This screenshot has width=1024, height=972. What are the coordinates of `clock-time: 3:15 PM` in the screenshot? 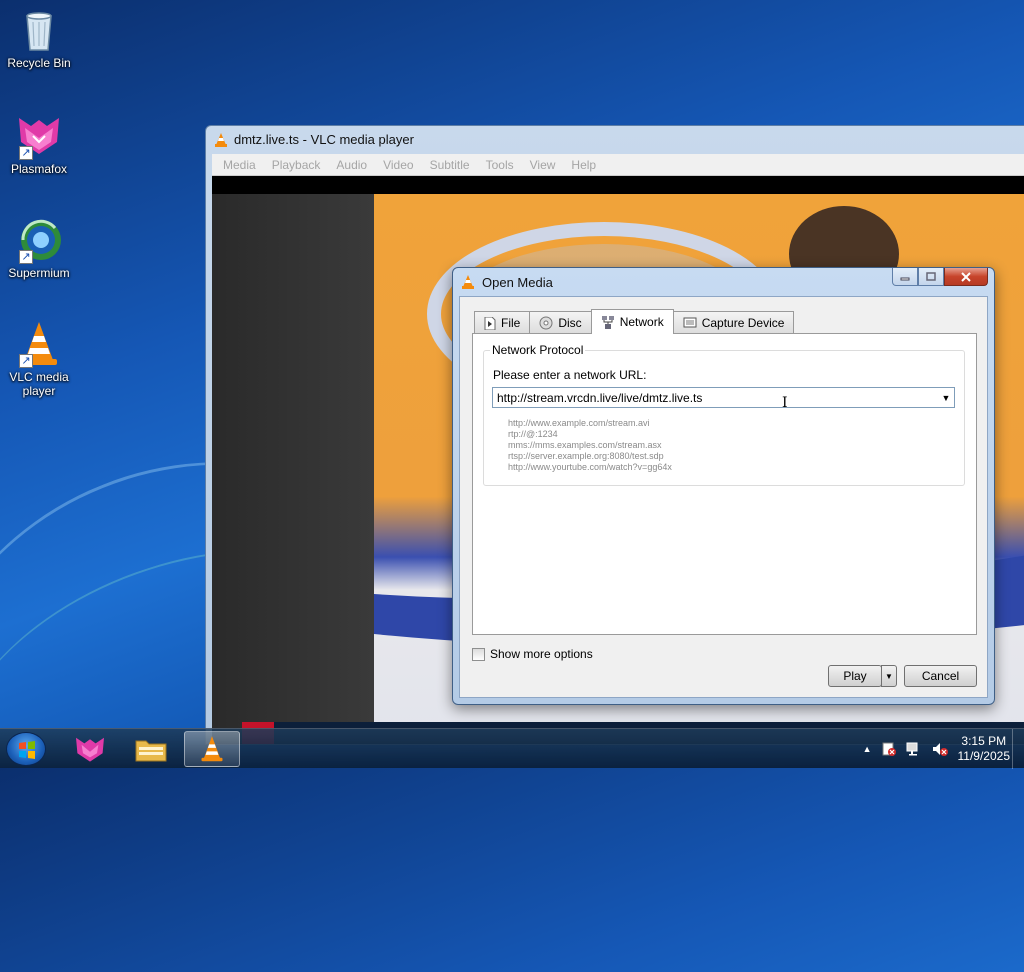 It's located at (984, 741).